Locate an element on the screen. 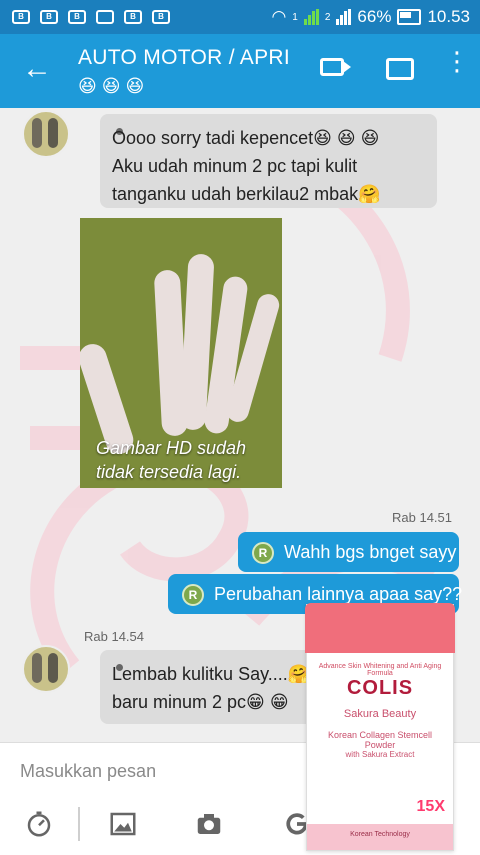 This screenshot has height=855, width=480. message-time: Rab 14.51 is located at coordinates (422, 517).